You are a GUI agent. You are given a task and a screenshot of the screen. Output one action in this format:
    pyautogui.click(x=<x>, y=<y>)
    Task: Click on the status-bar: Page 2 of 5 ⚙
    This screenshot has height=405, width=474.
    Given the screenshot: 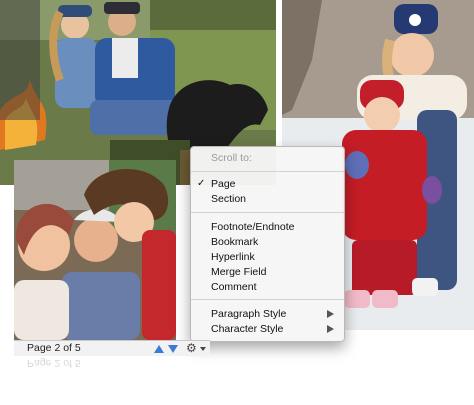 What is the action you would take?
    pyautogui.click(x=112, y=348)
    